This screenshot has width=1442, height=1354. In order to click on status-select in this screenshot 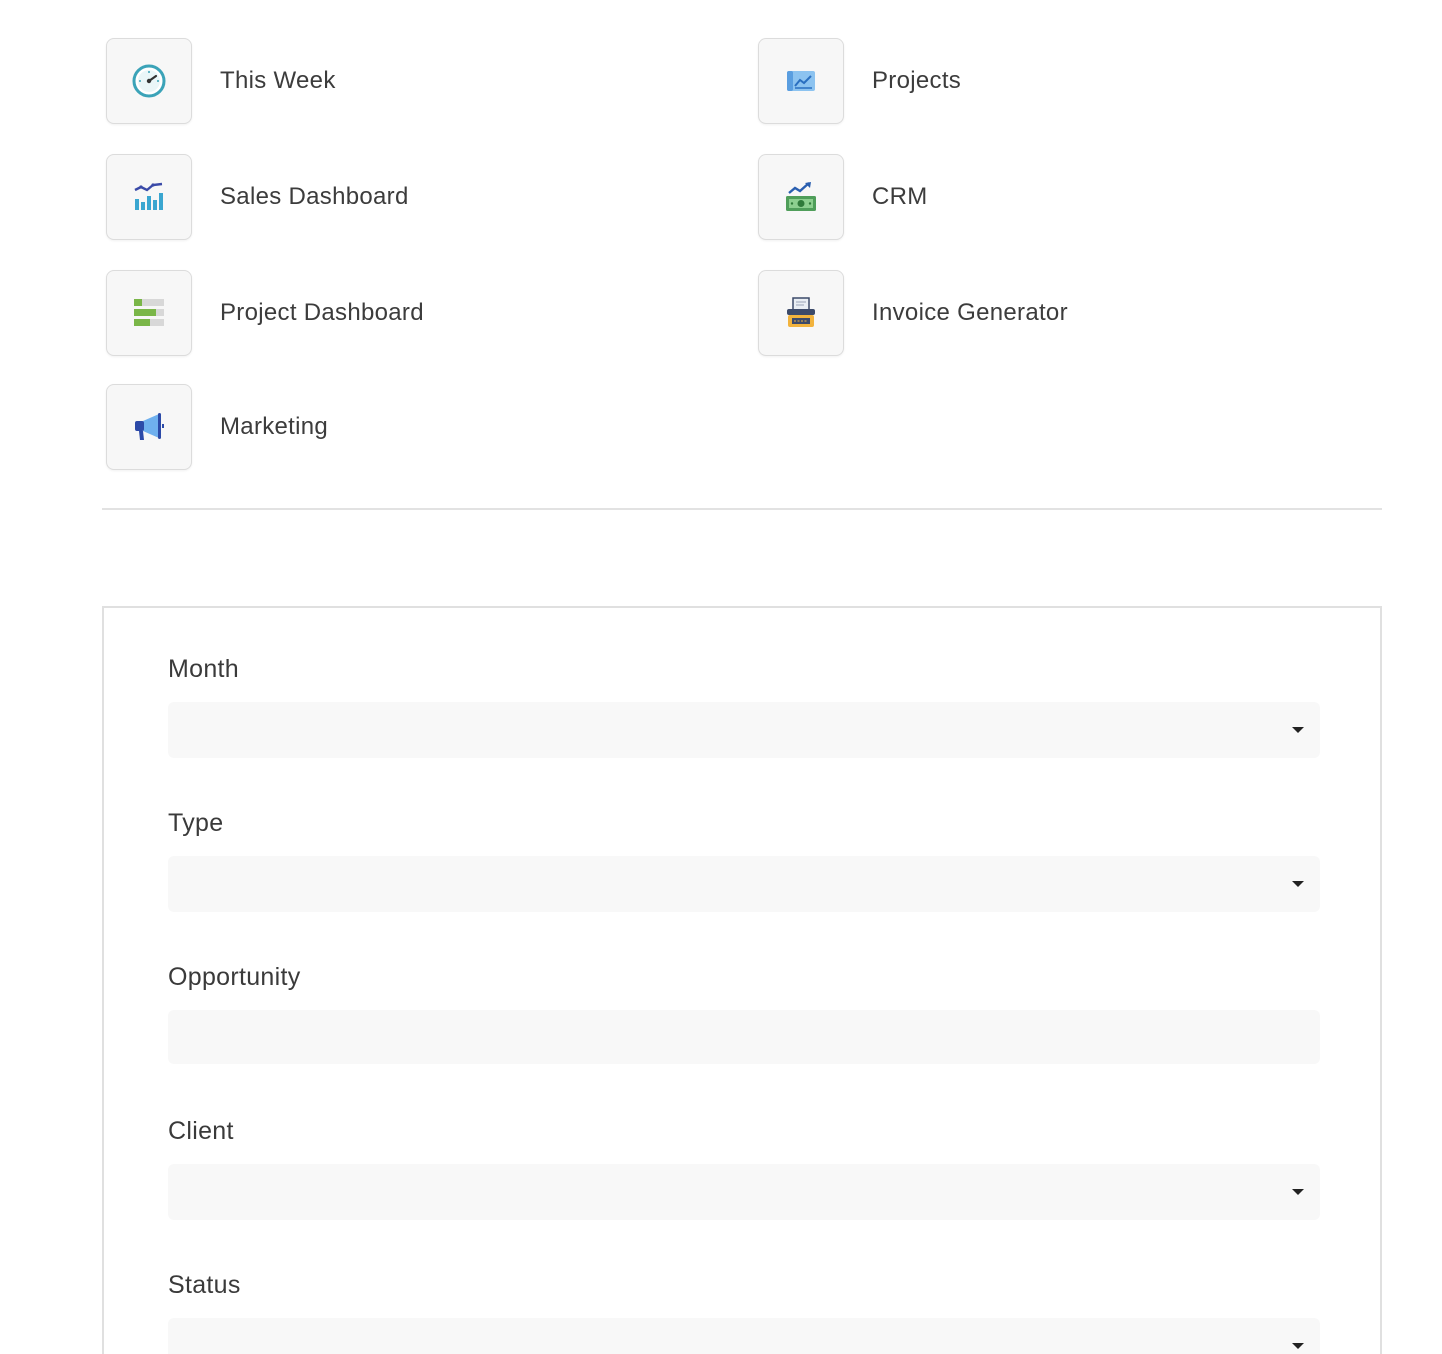, I will do `click(744, 1336)`.